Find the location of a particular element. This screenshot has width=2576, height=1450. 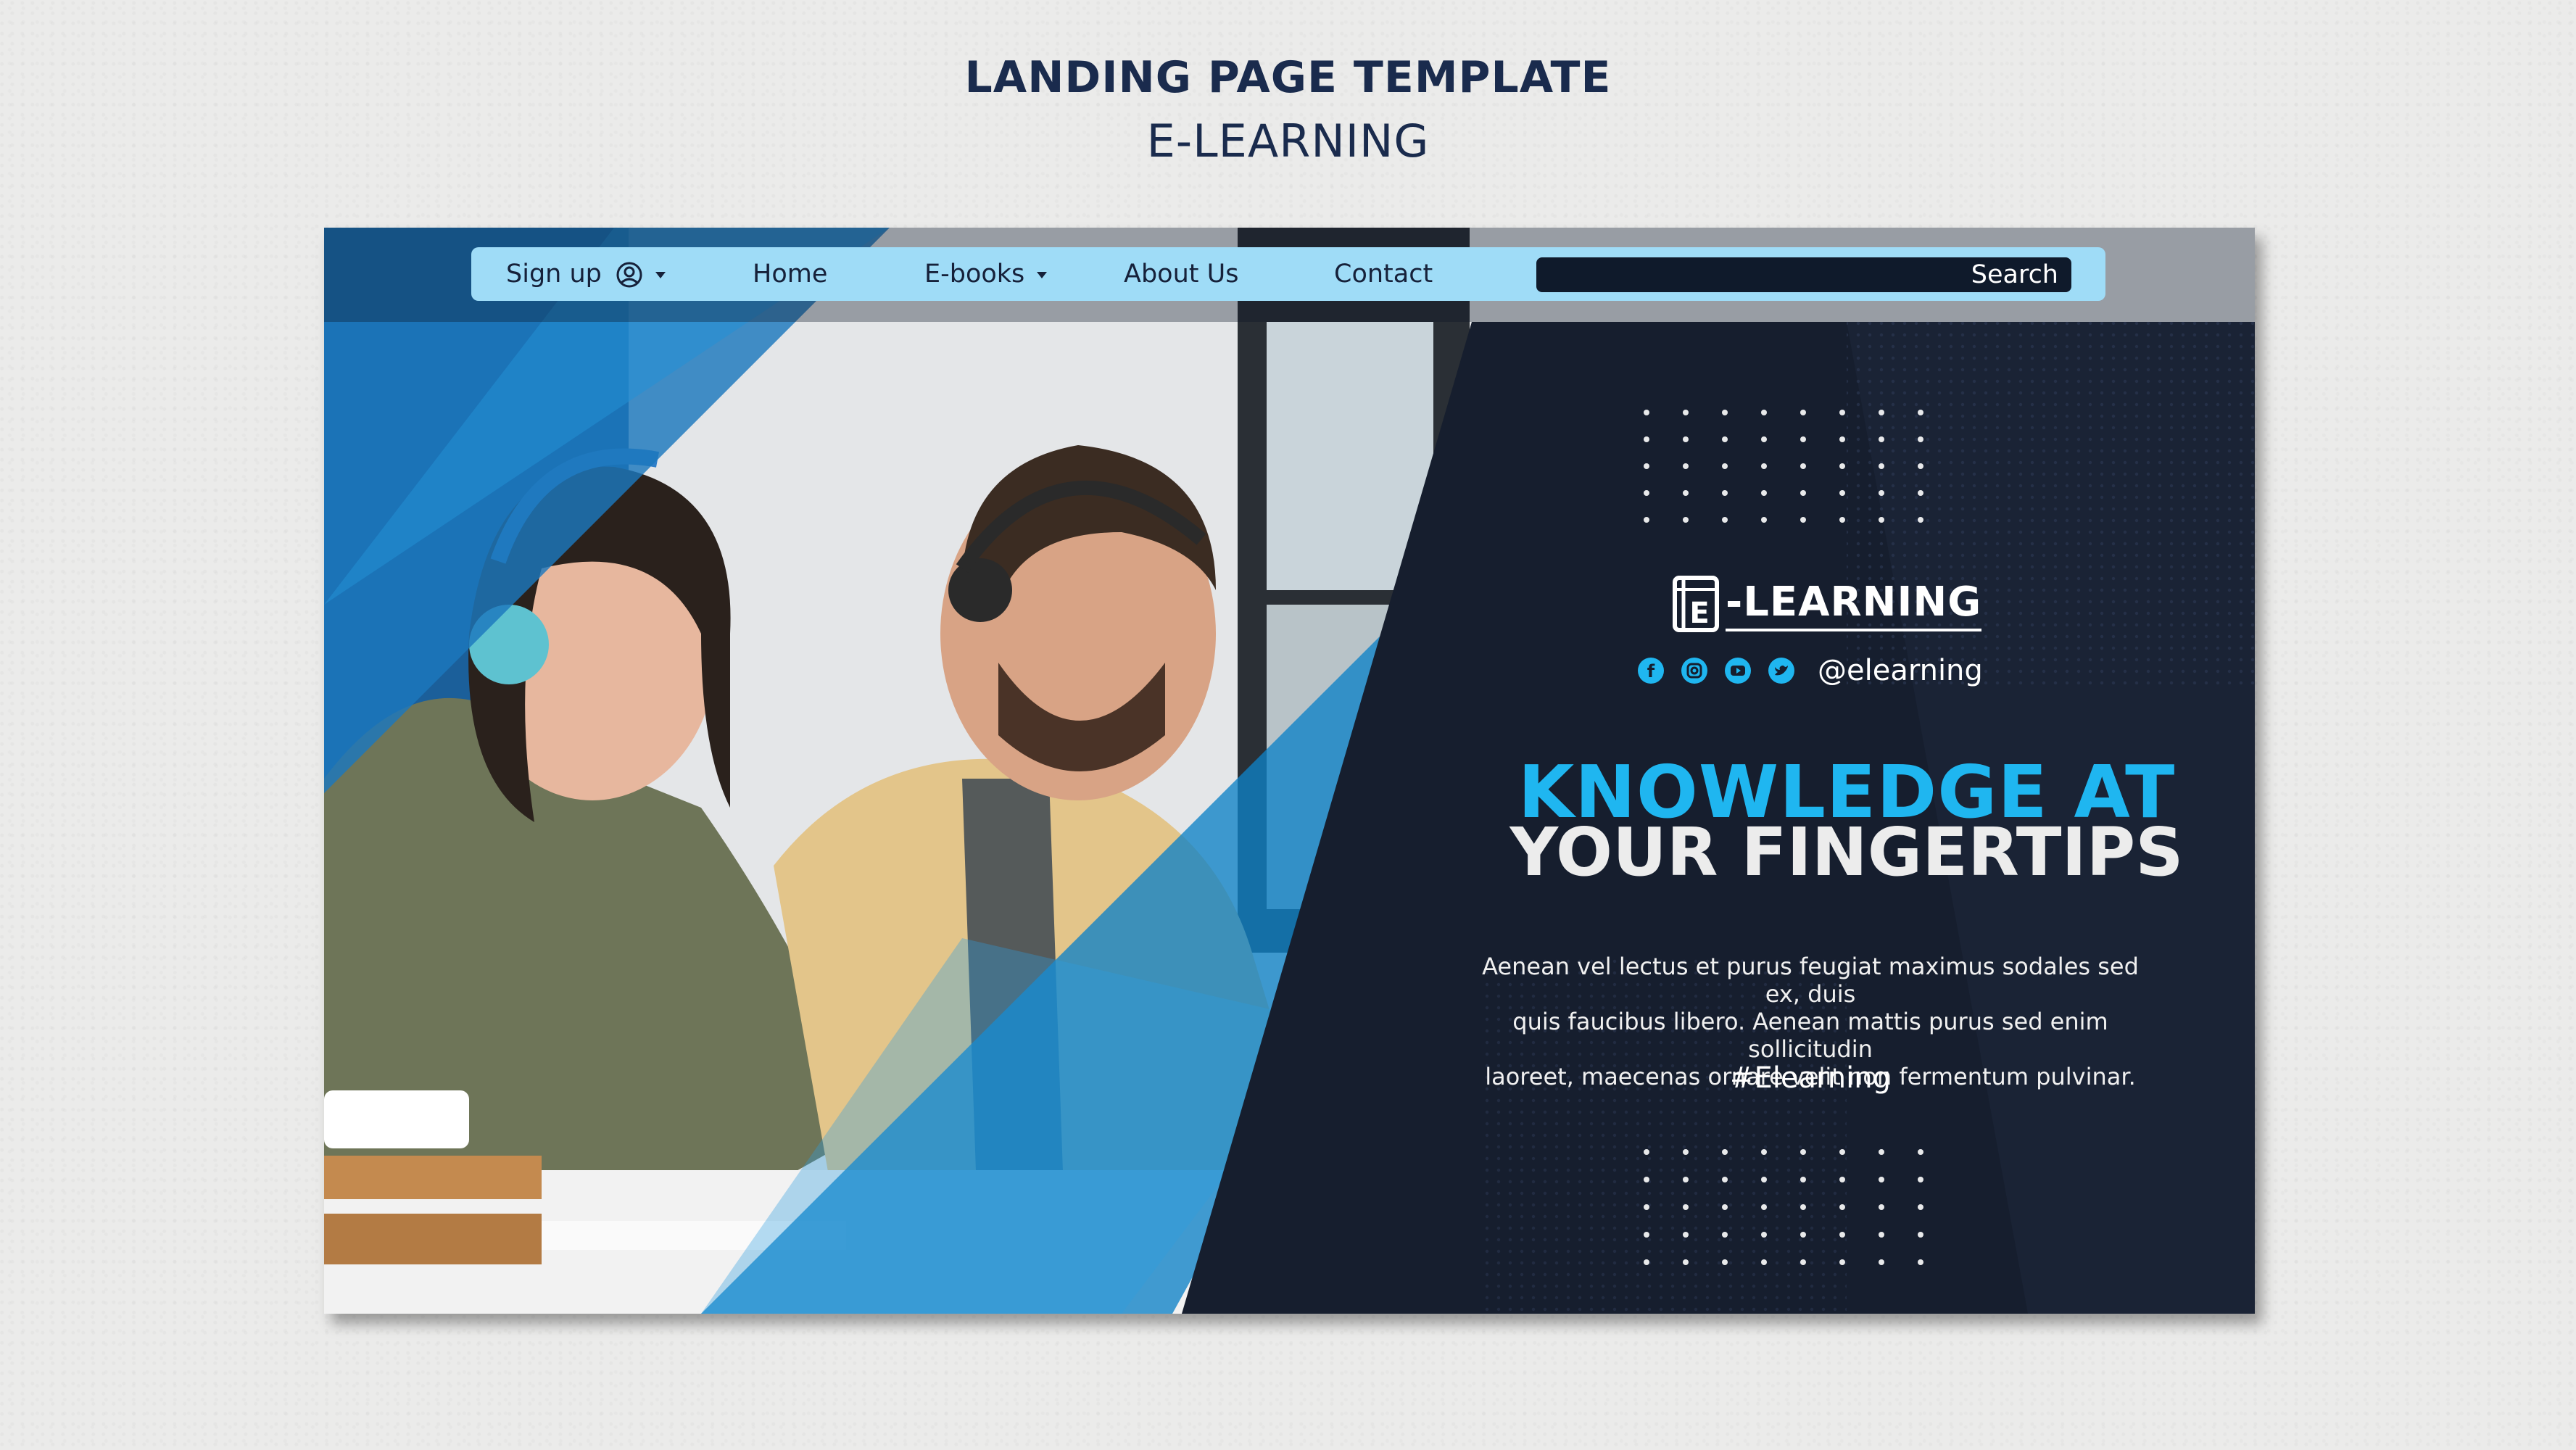

search-bar: Search is located at coordinates (1804, 275).